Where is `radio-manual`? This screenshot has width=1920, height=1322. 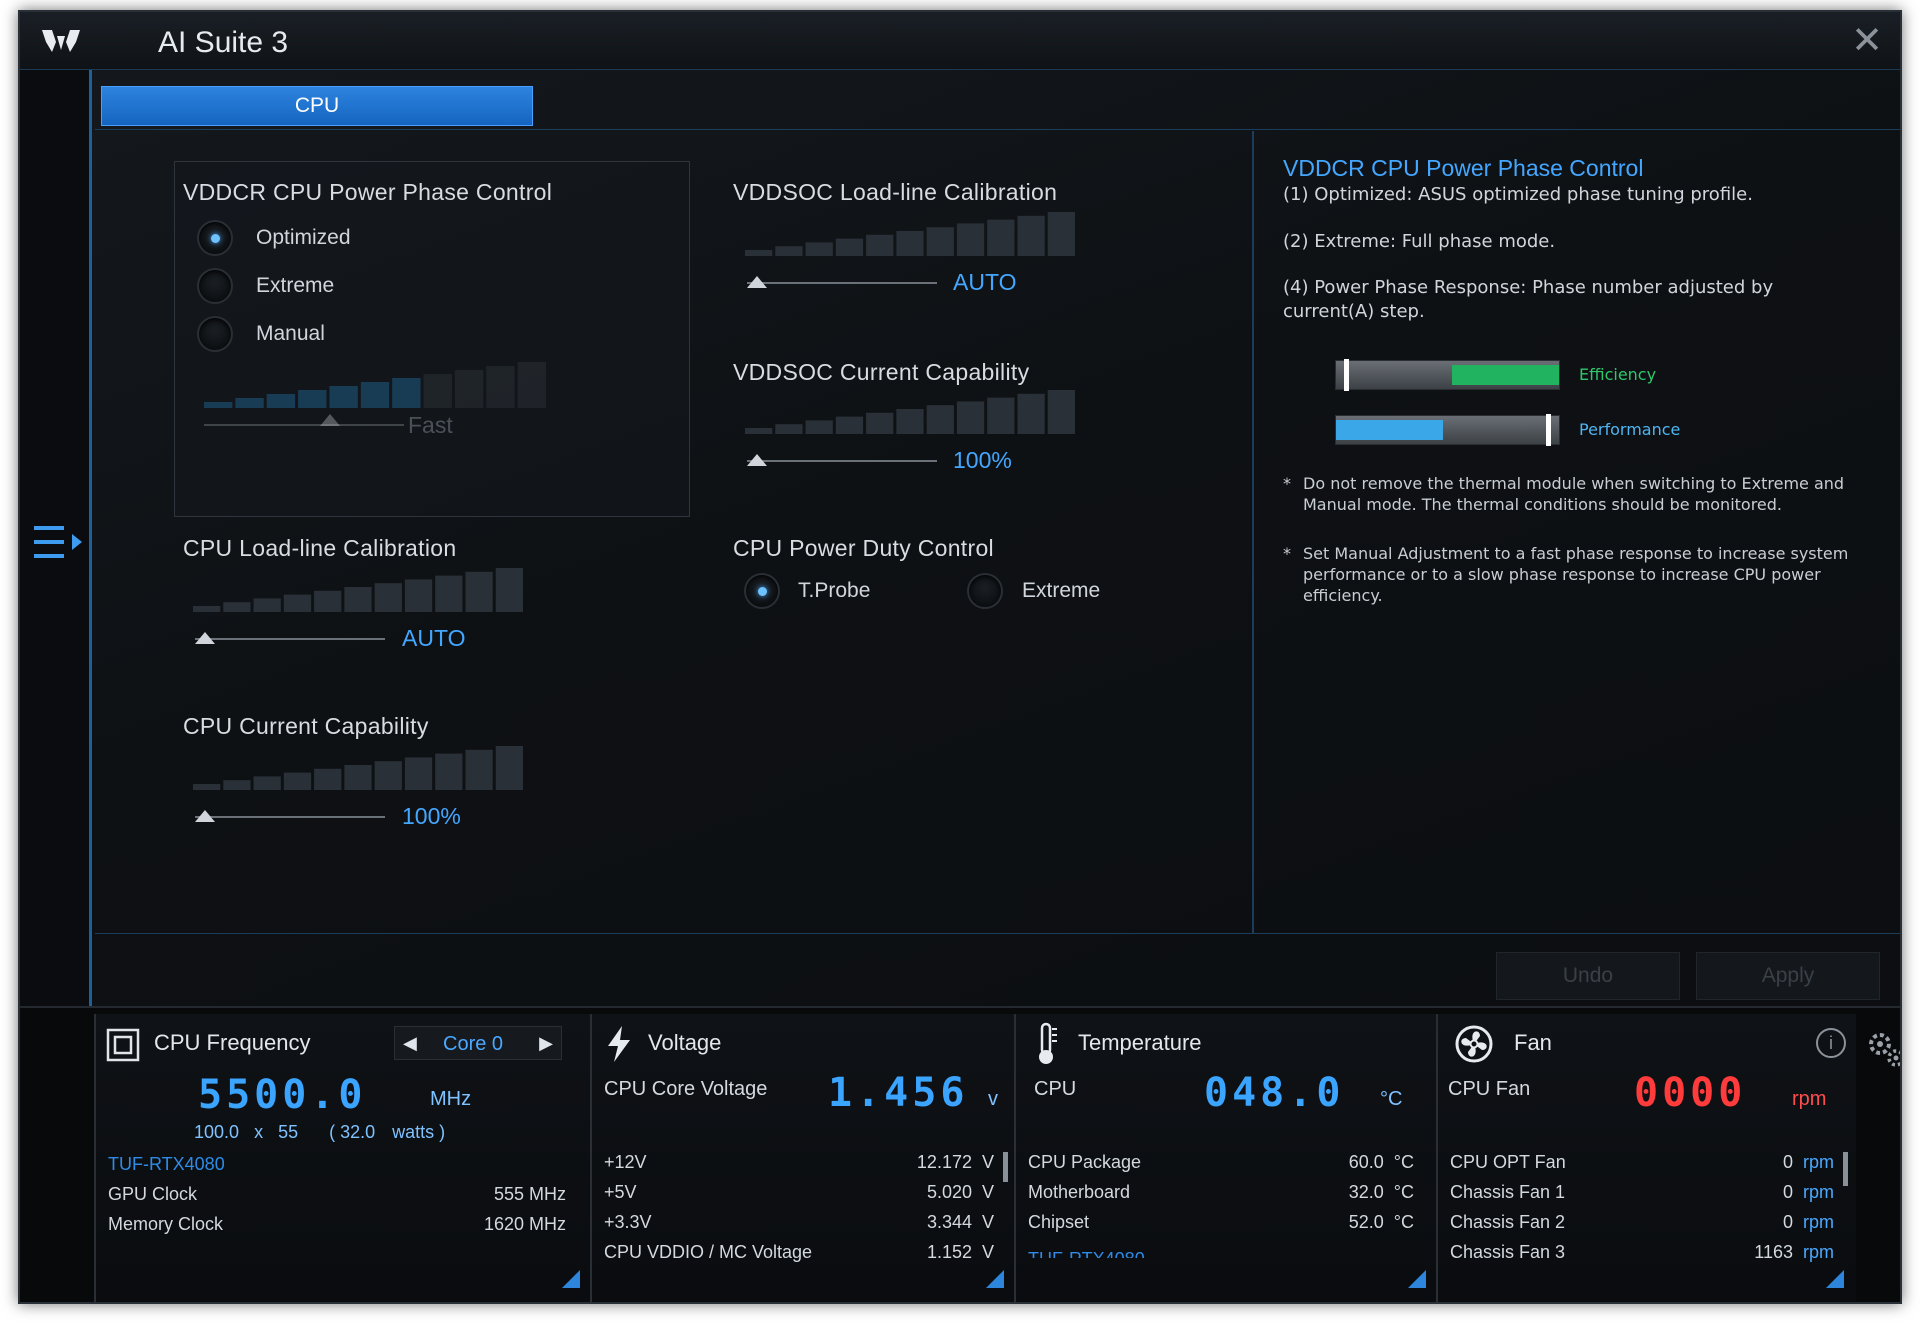
radio-manual is located at coordinates (215, 334).